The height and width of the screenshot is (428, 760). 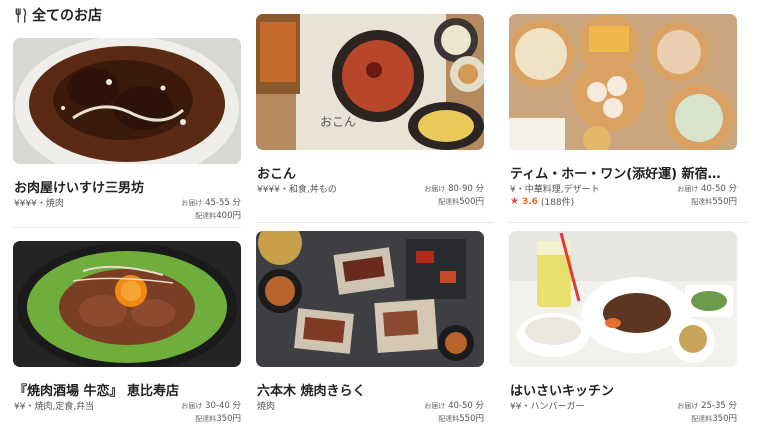 What do you see at coordinates (266, 407) in the screenshot?
I see `restaurant-meta: 焼肉` at bounding box center [266, 407].